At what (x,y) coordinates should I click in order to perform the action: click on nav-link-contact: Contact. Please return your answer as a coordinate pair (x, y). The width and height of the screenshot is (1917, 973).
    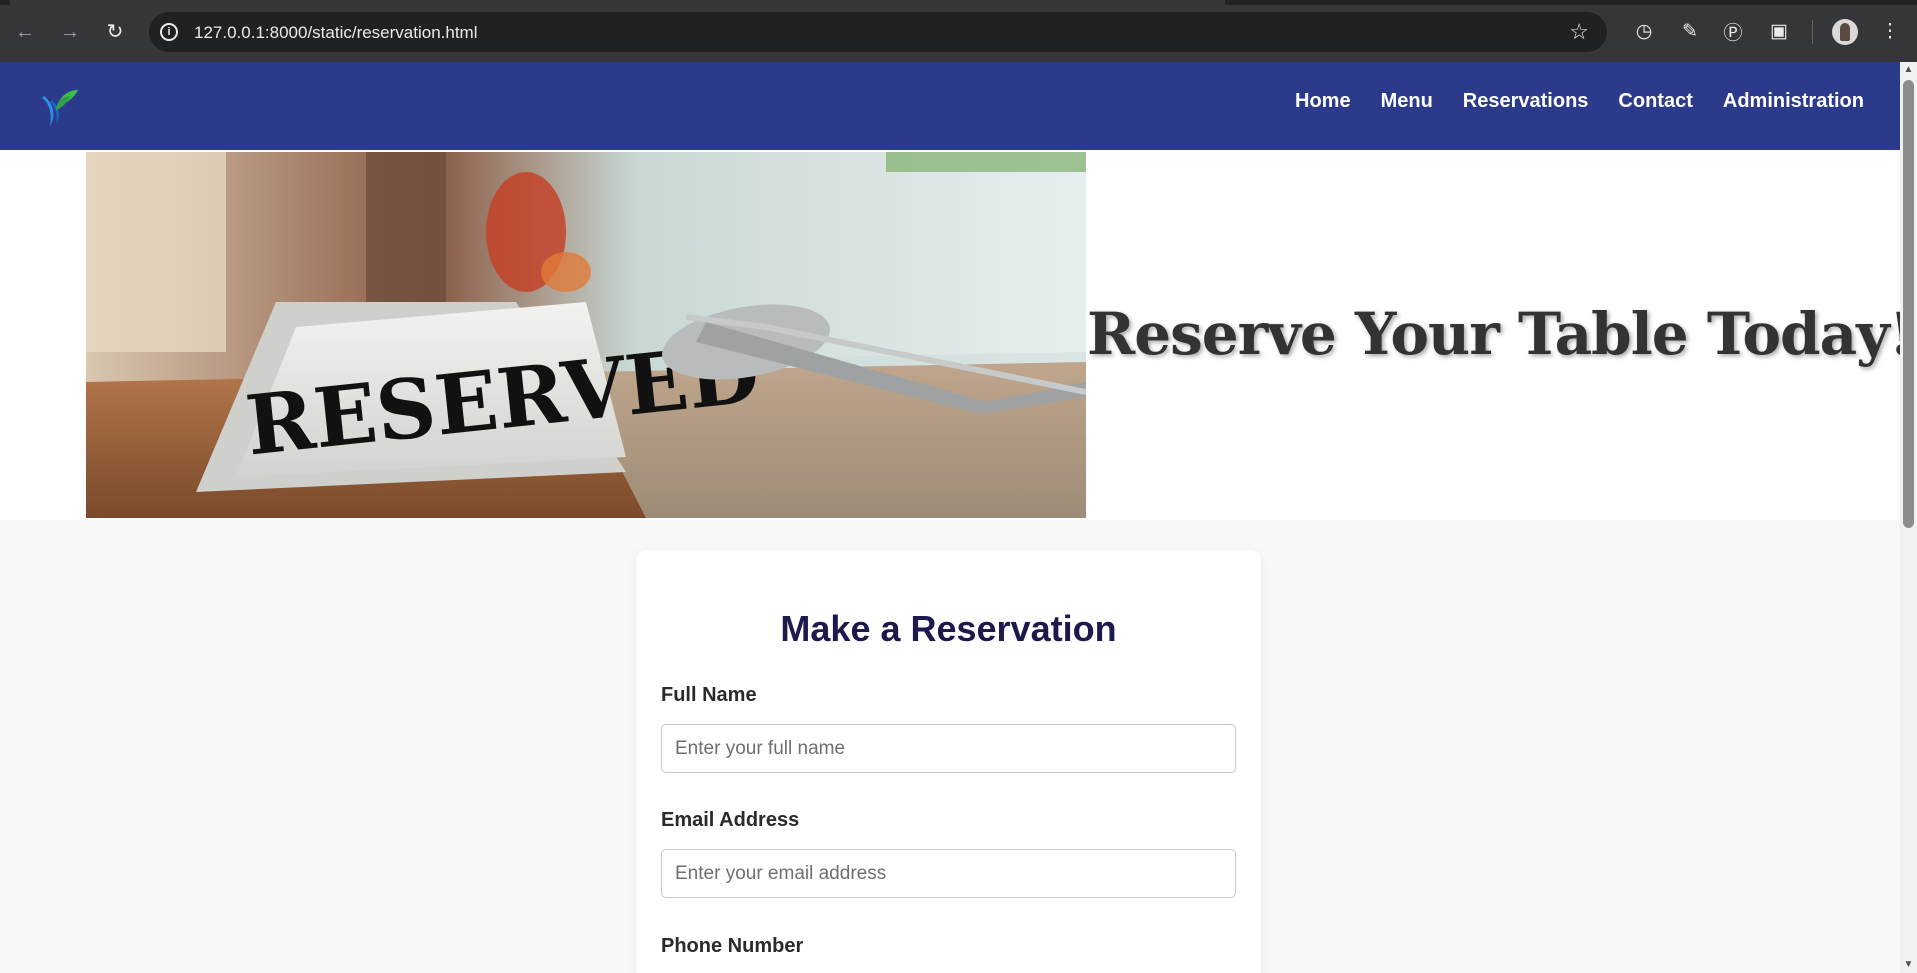
    Looking at the image, I should click on (1655, 101).